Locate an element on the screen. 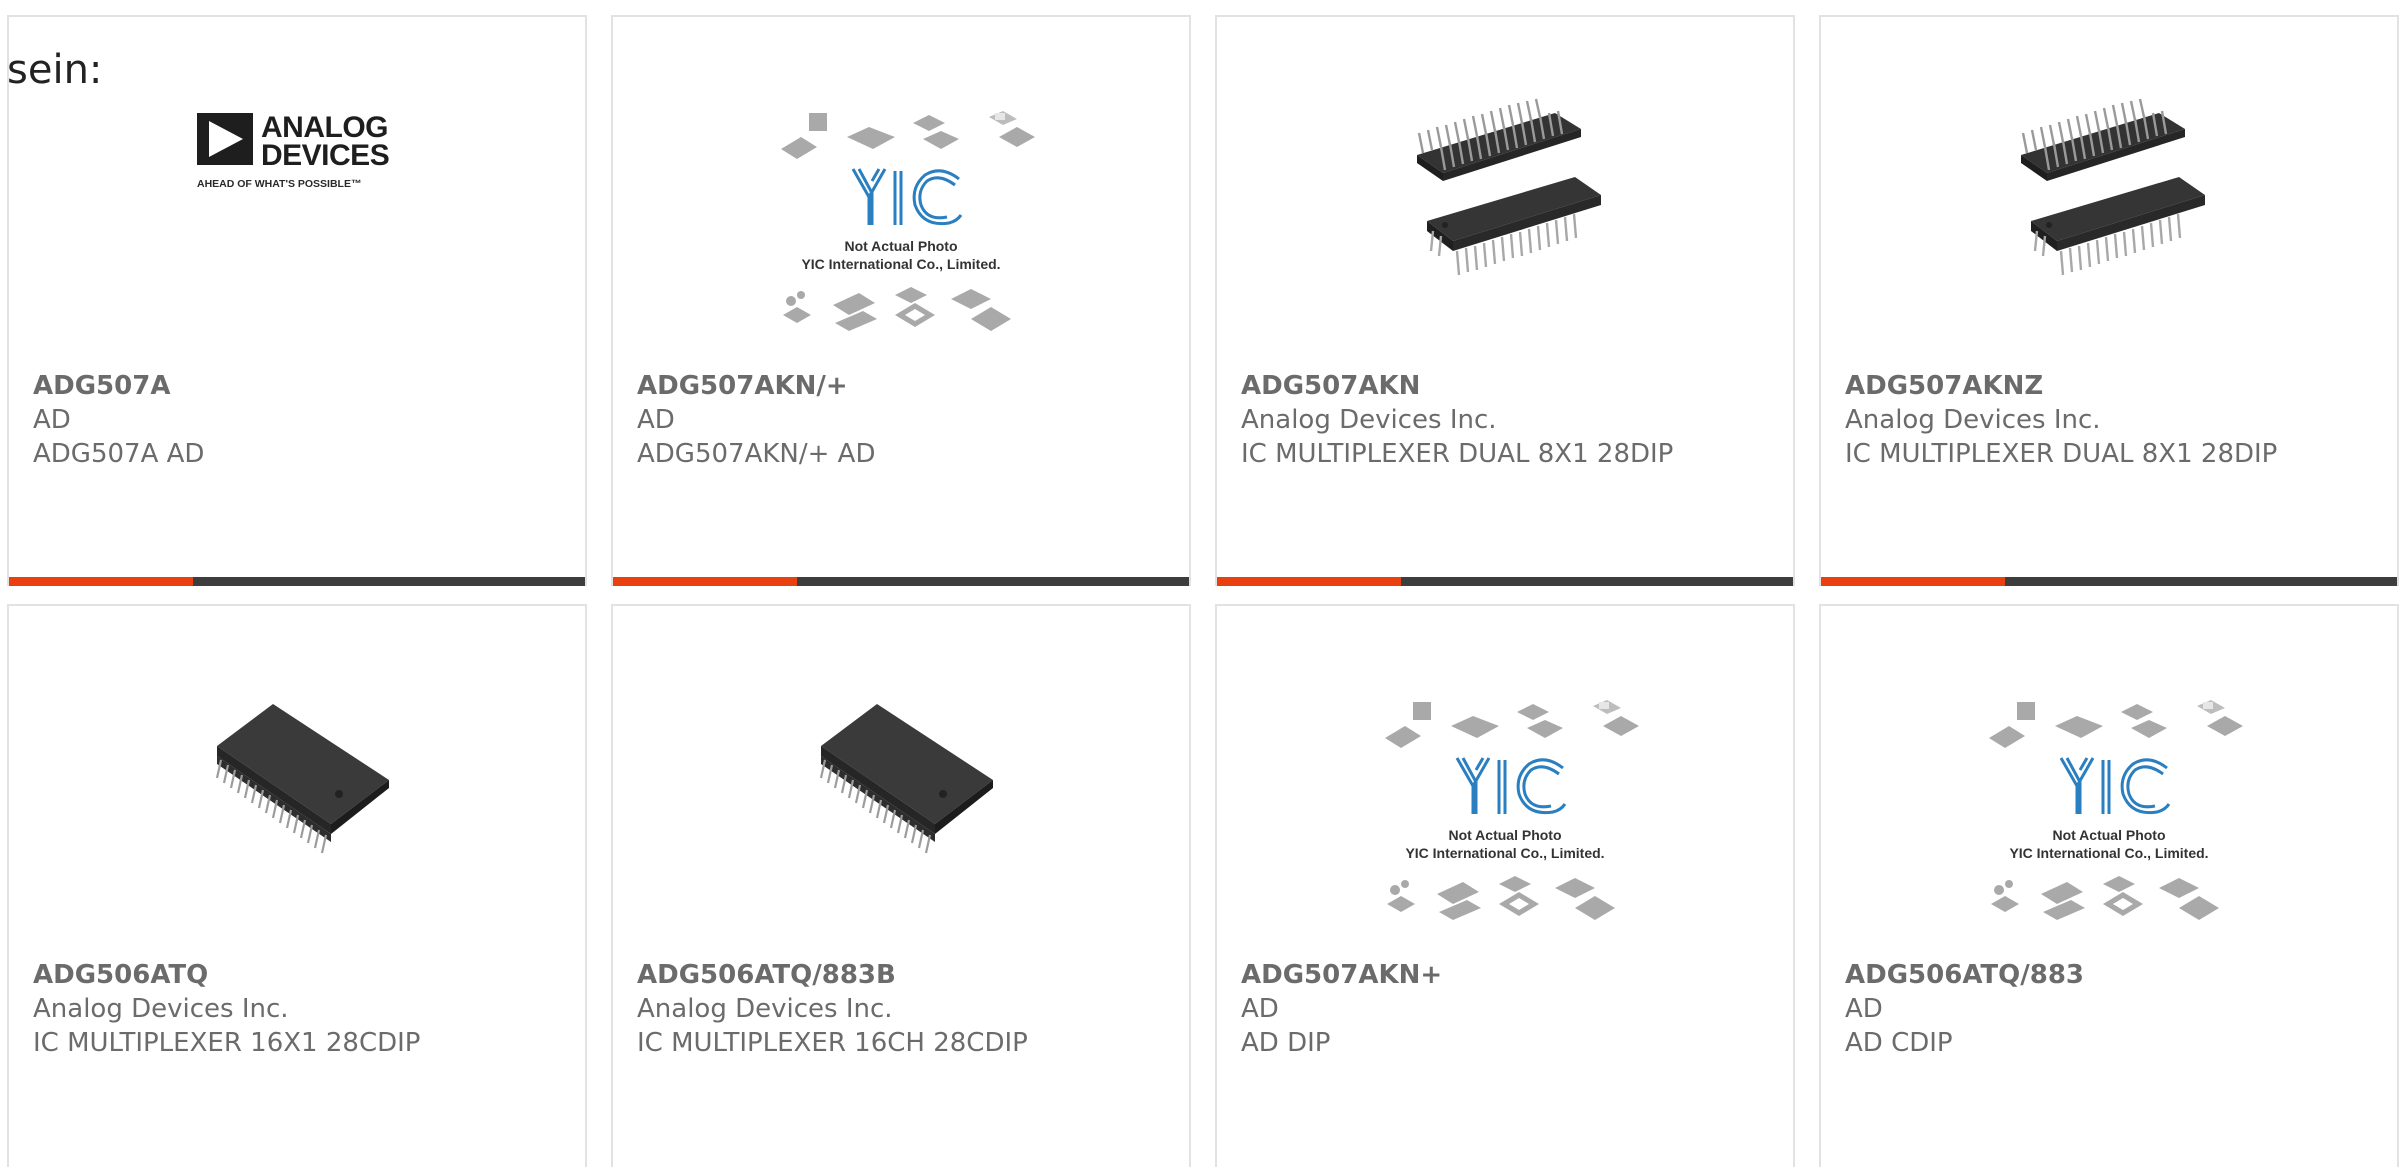 The image size is (2400, 1167). product-card: ADG507AKN+ AD AD DIP is located at coordinates (1505, 885).